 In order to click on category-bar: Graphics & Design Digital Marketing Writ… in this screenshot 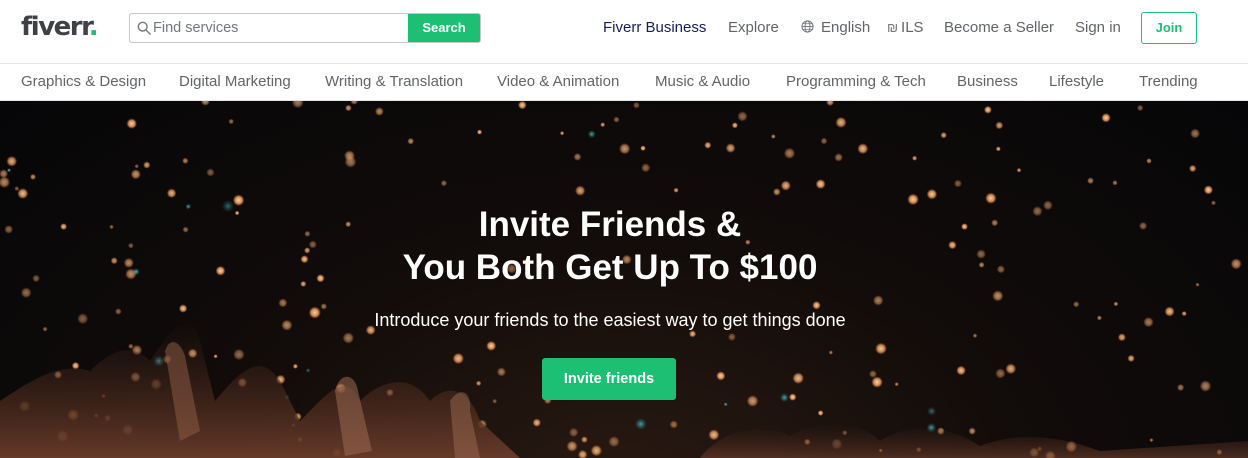, I will do `click(624, 82)`.